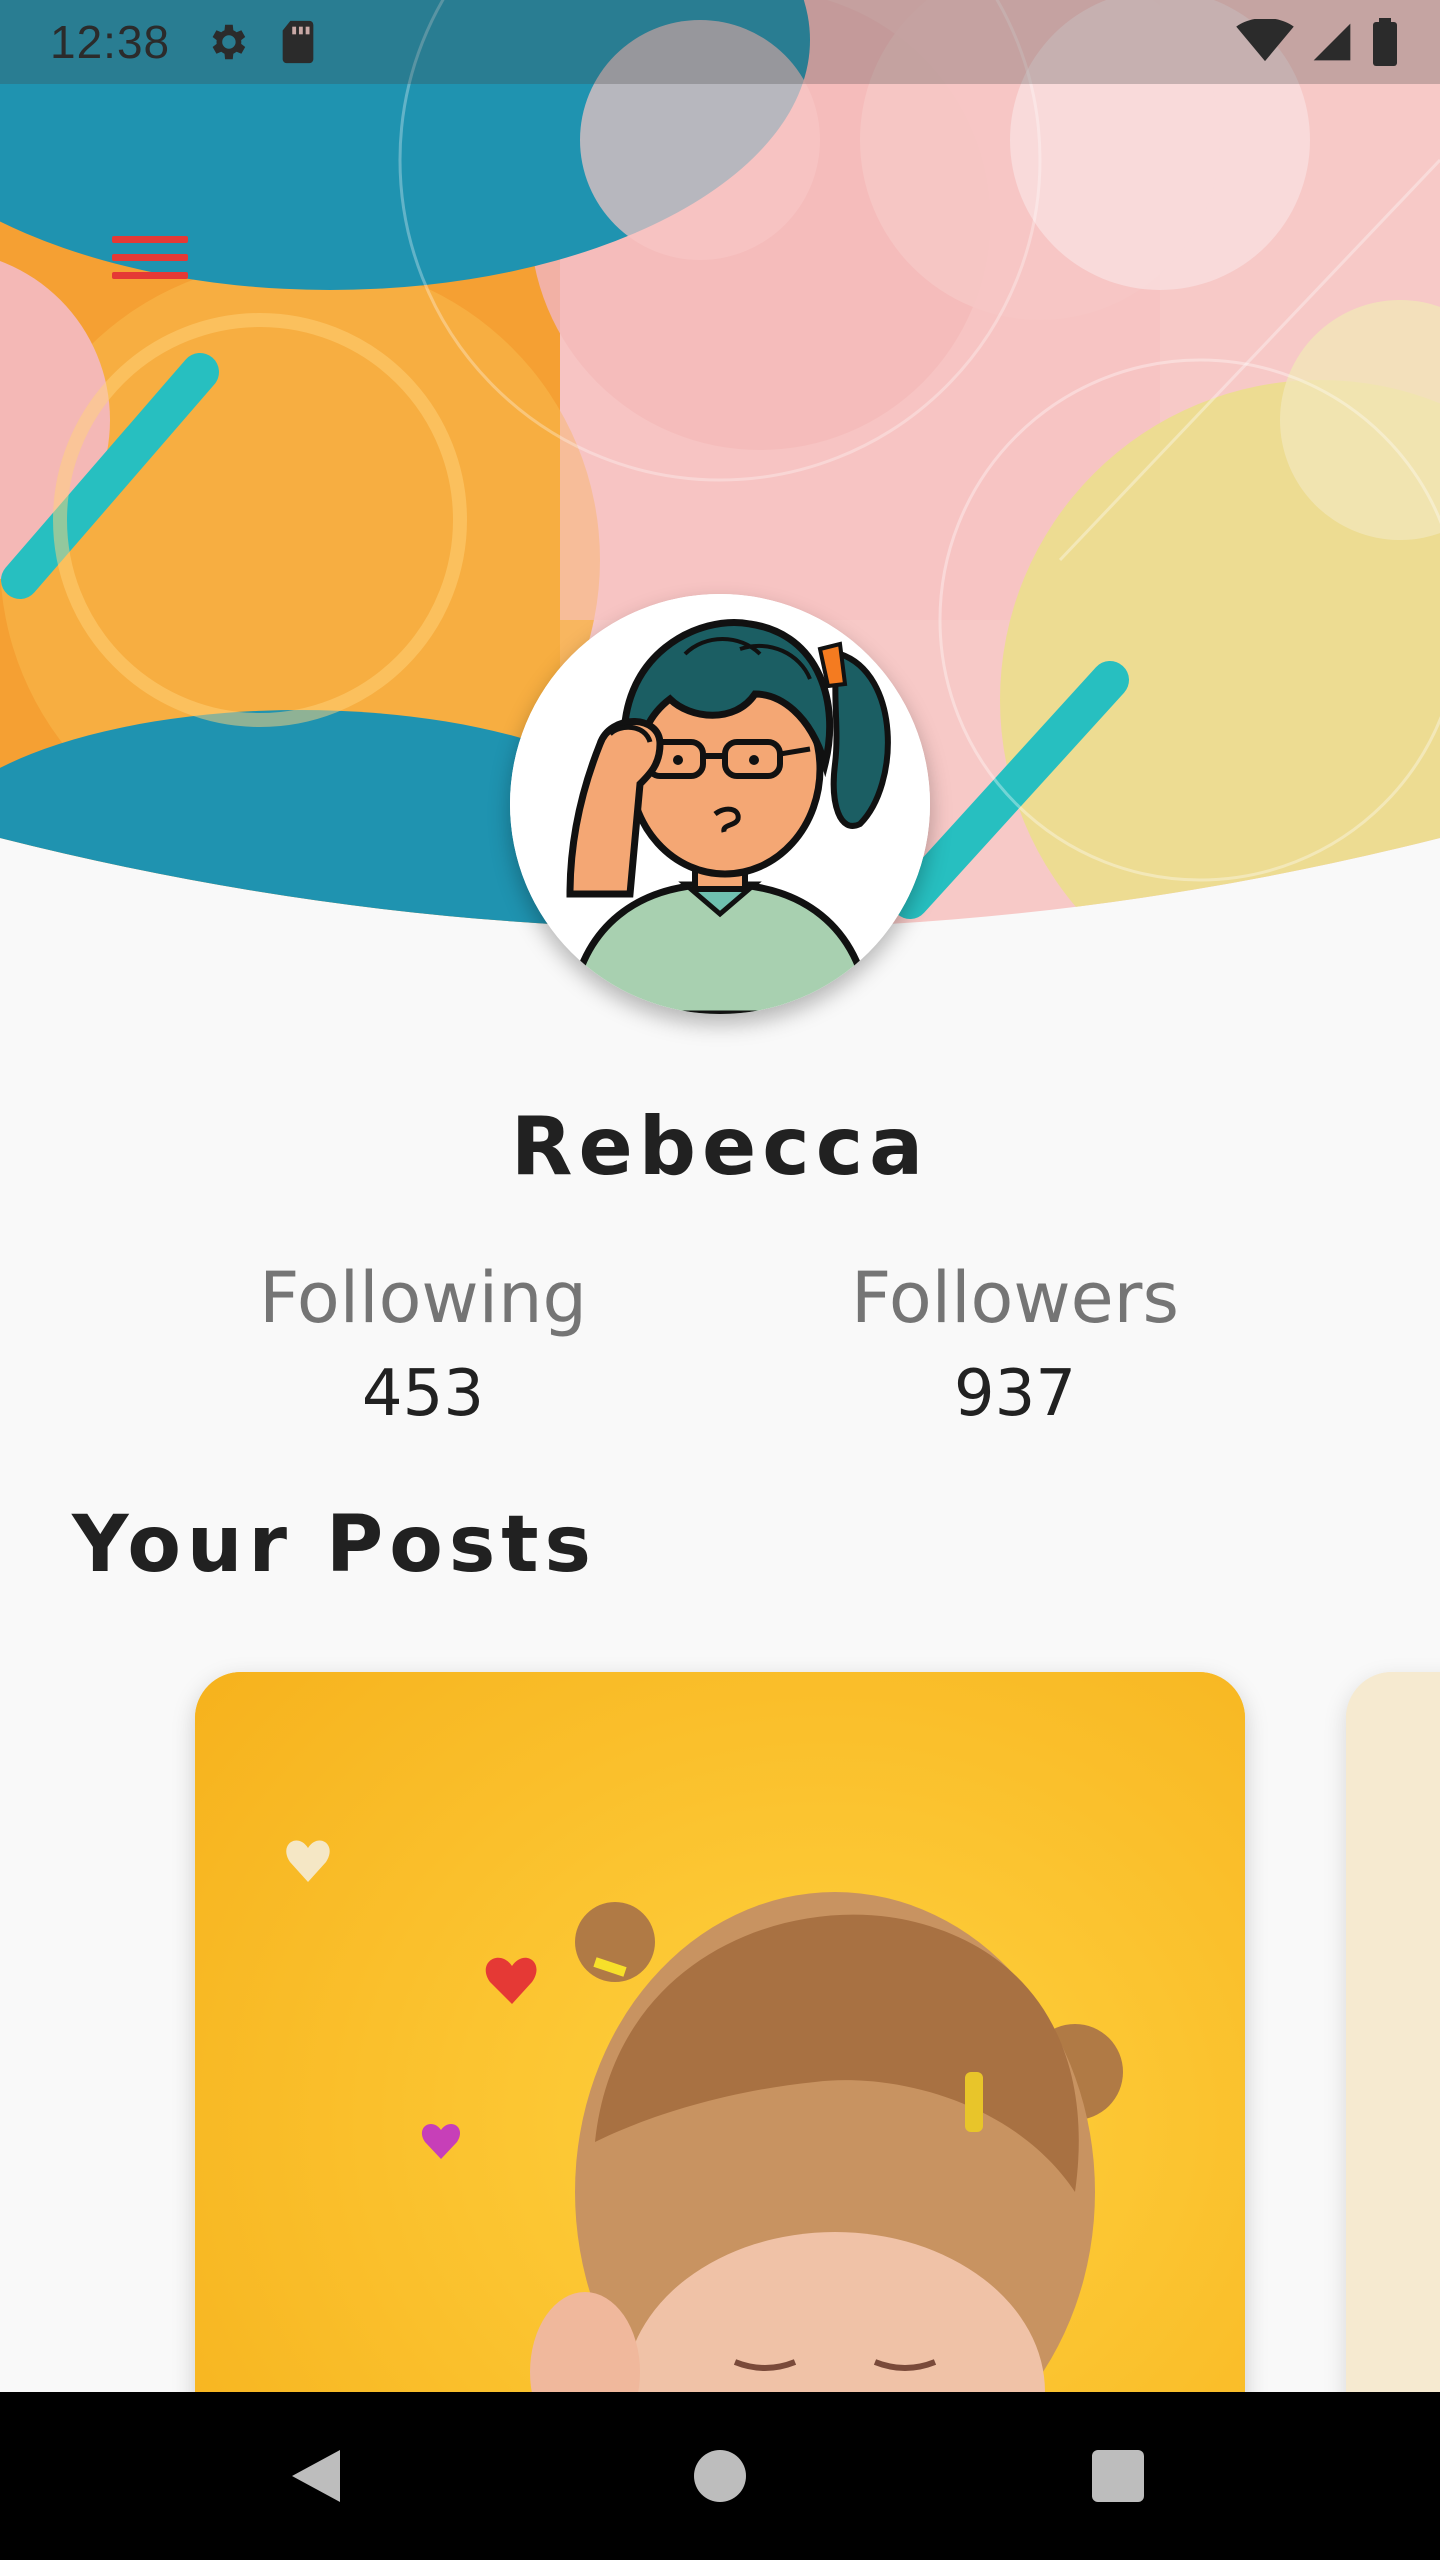 This screenshot has width=1440, height=2560. I want to click on navigation-bar, so click(720, 2476).